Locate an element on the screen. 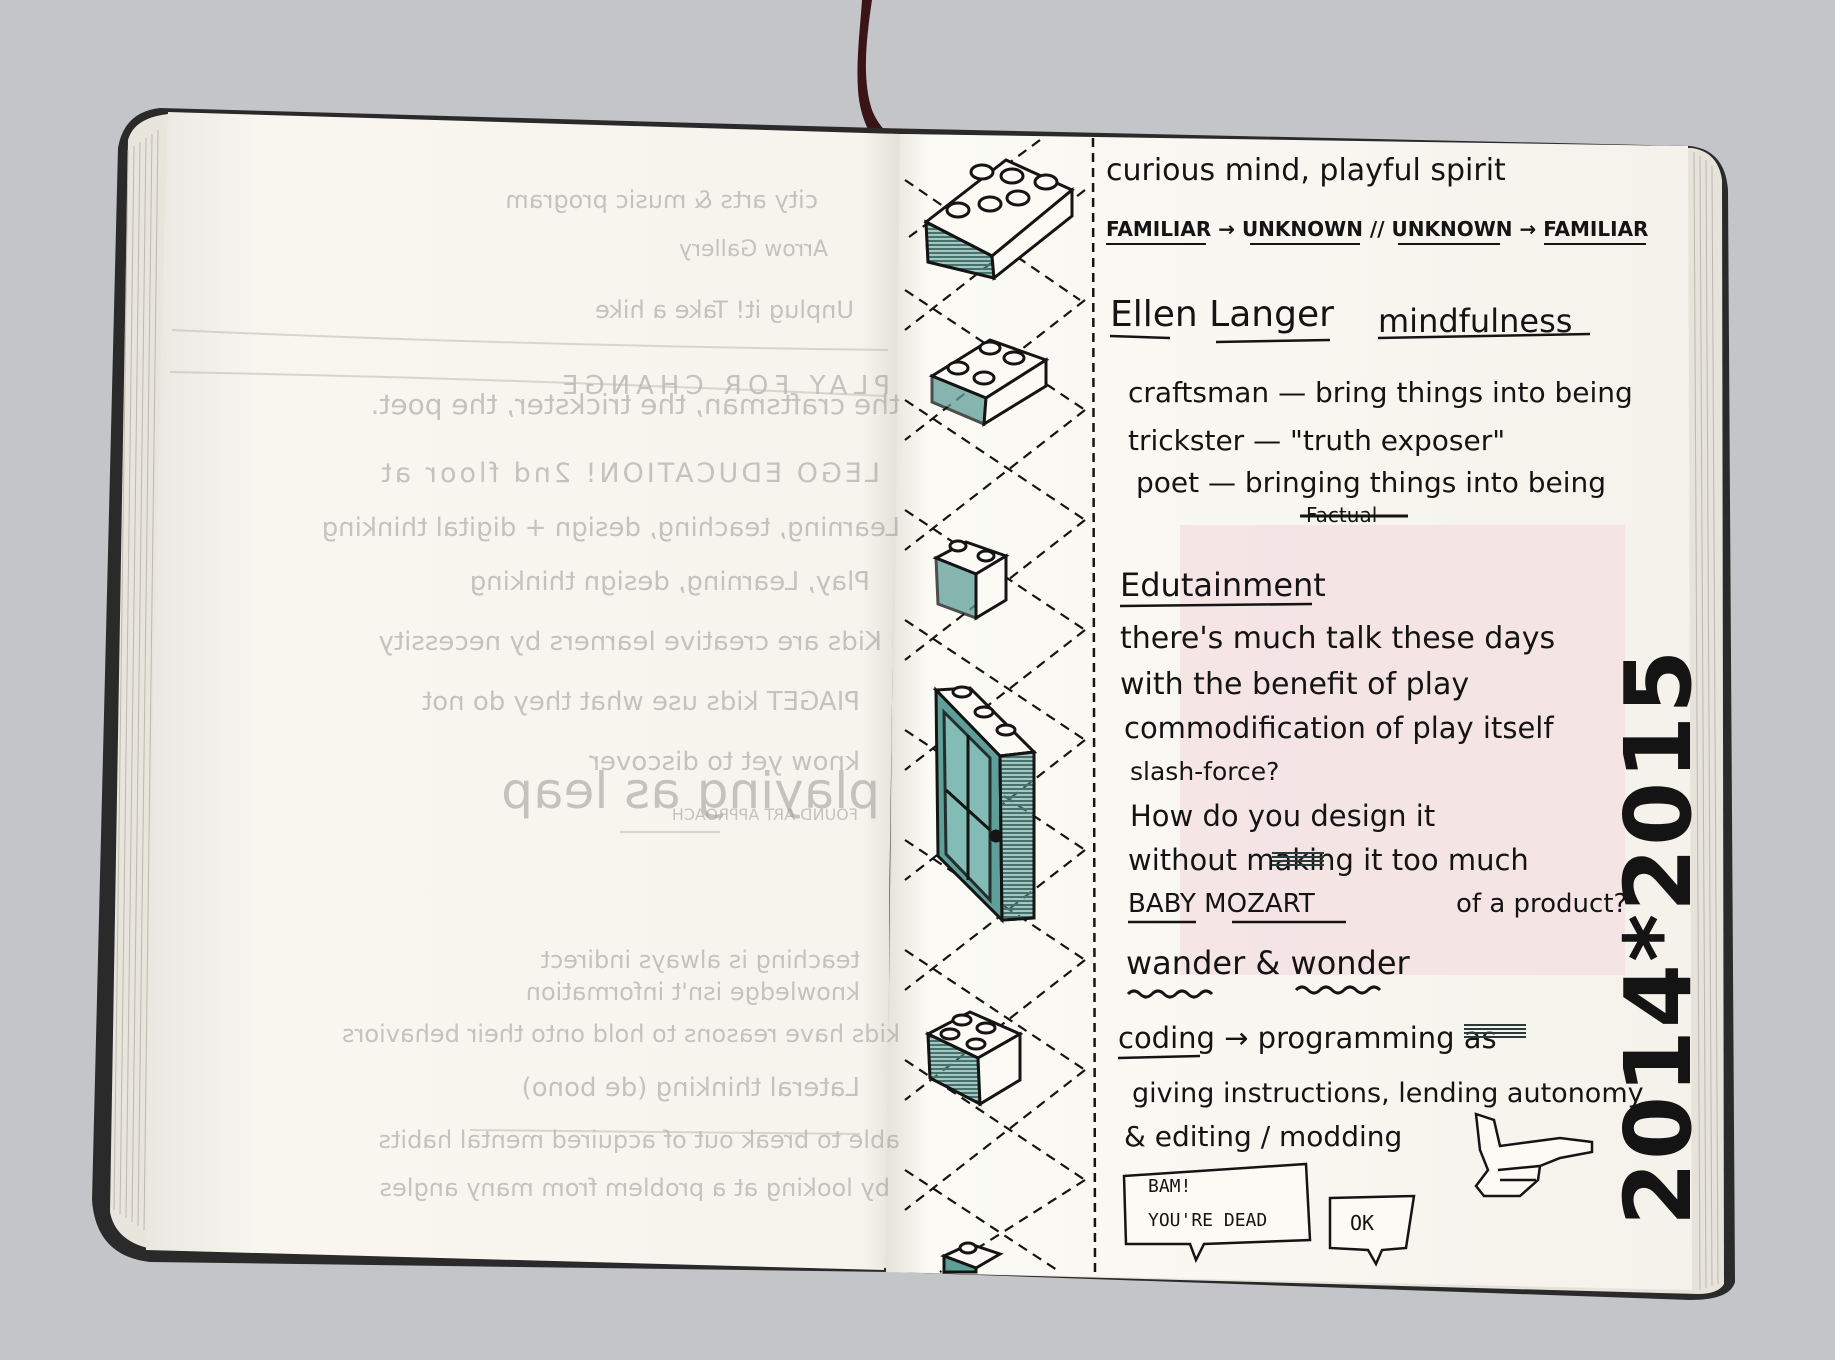 This screenshot has width=1835, height=1360. note-para-4: slash-force? is located at coordinates (1204, 771).